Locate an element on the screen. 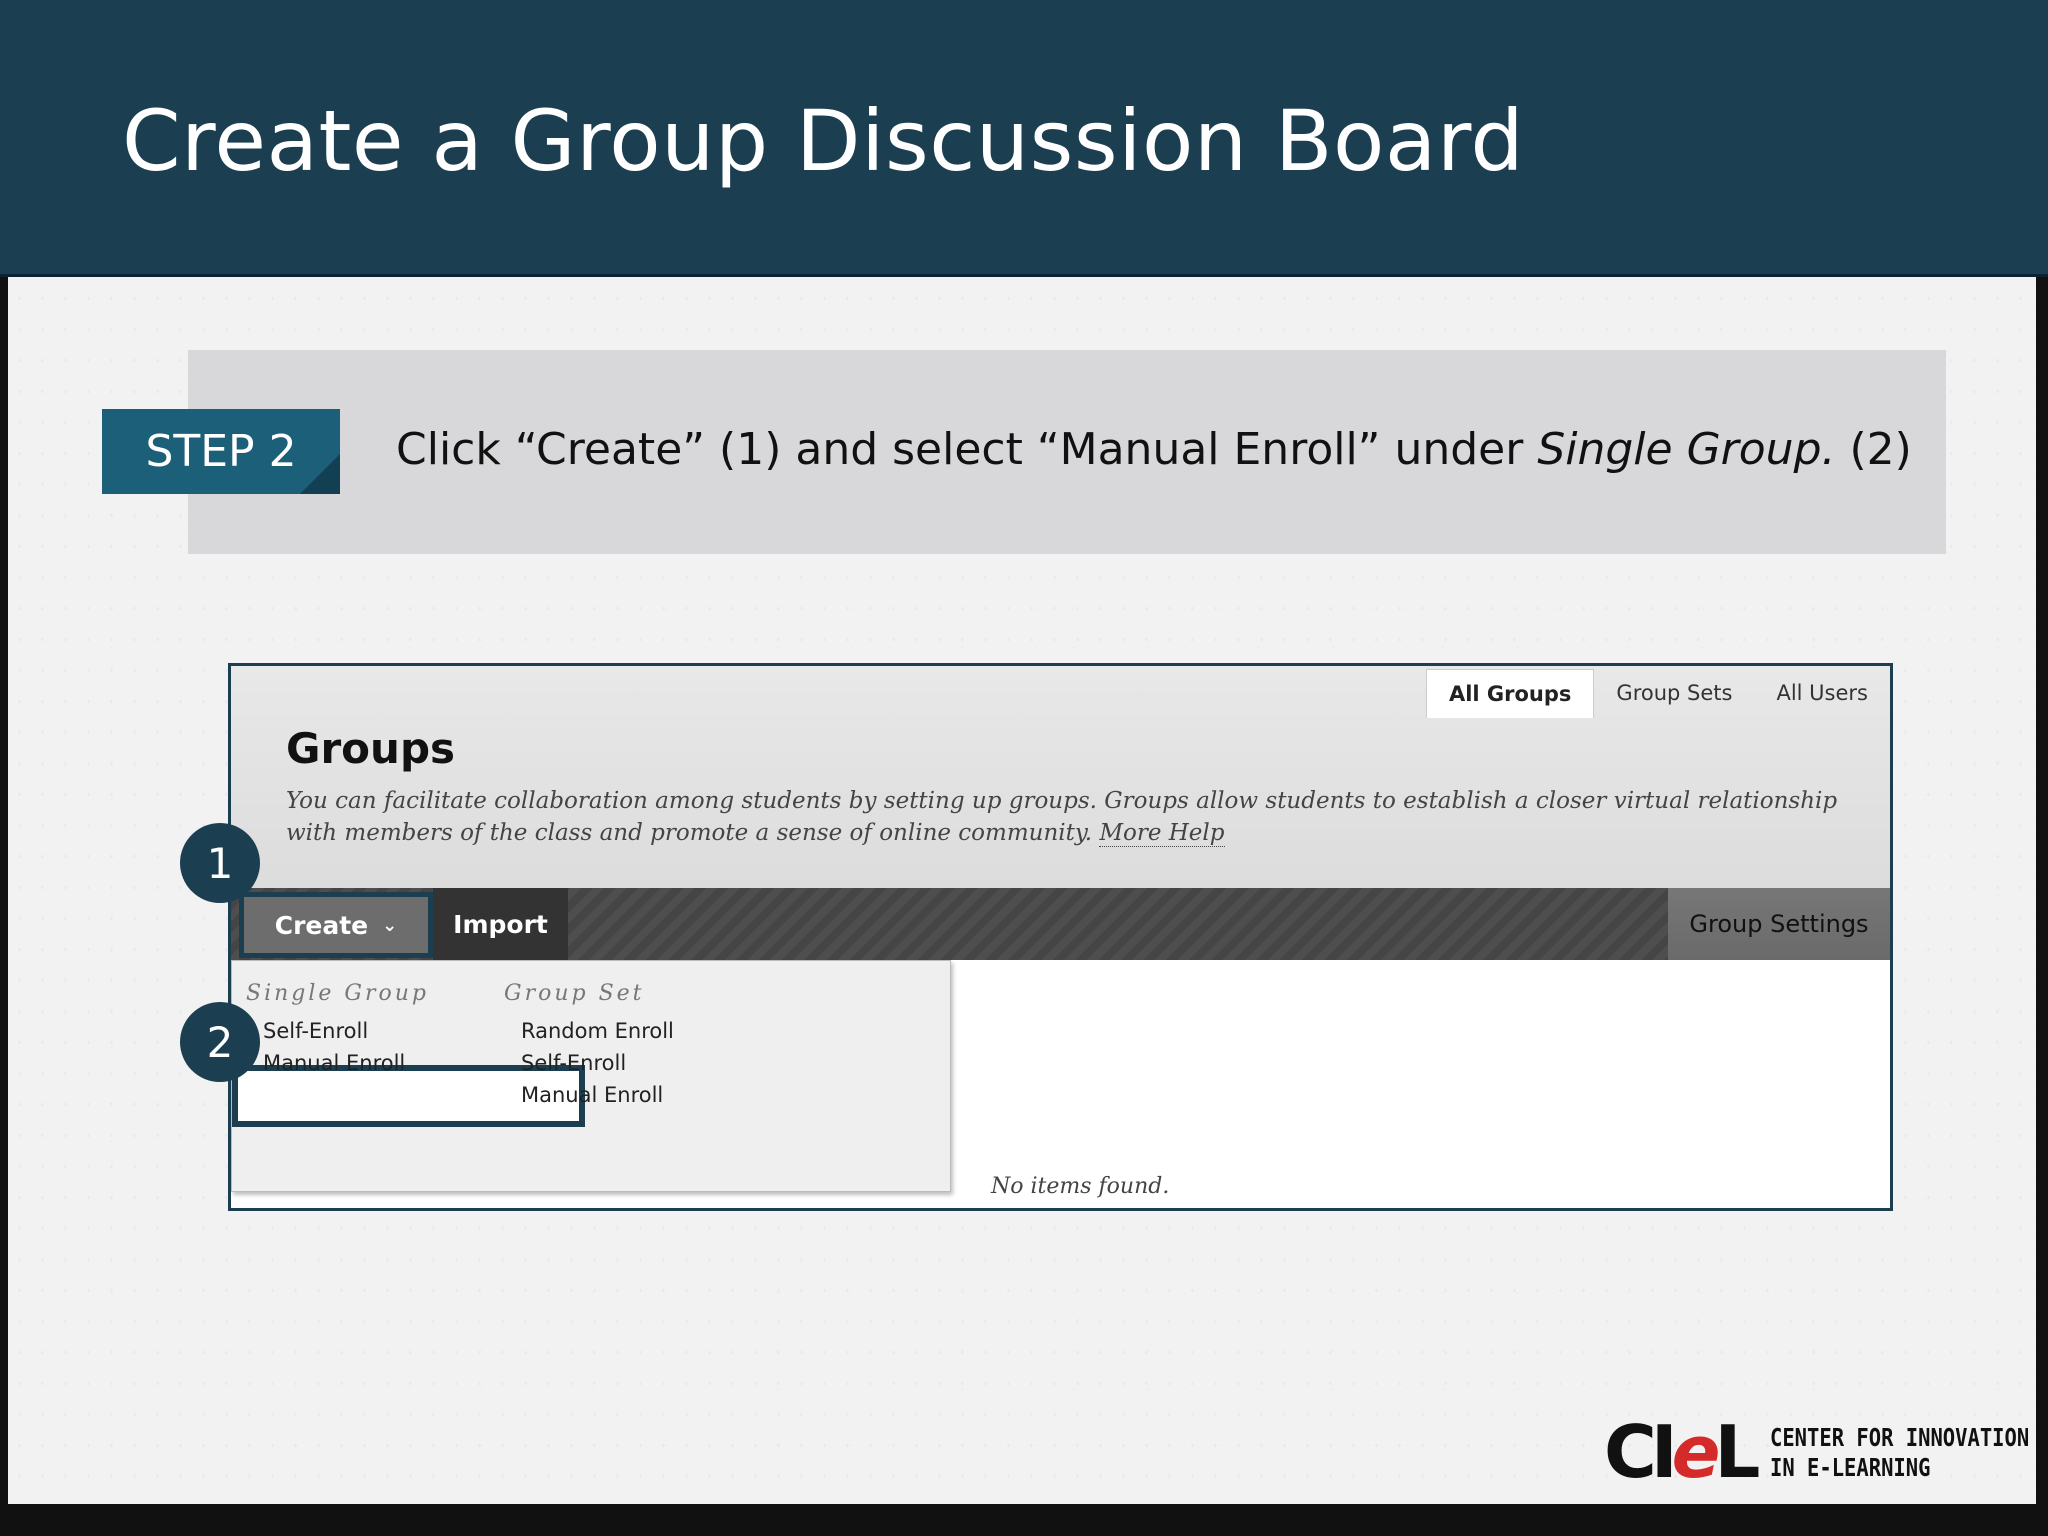 The height and width of the screenshot is (1536, 2048). single-group-heading: Single Group is located at coordinates (337, 993).